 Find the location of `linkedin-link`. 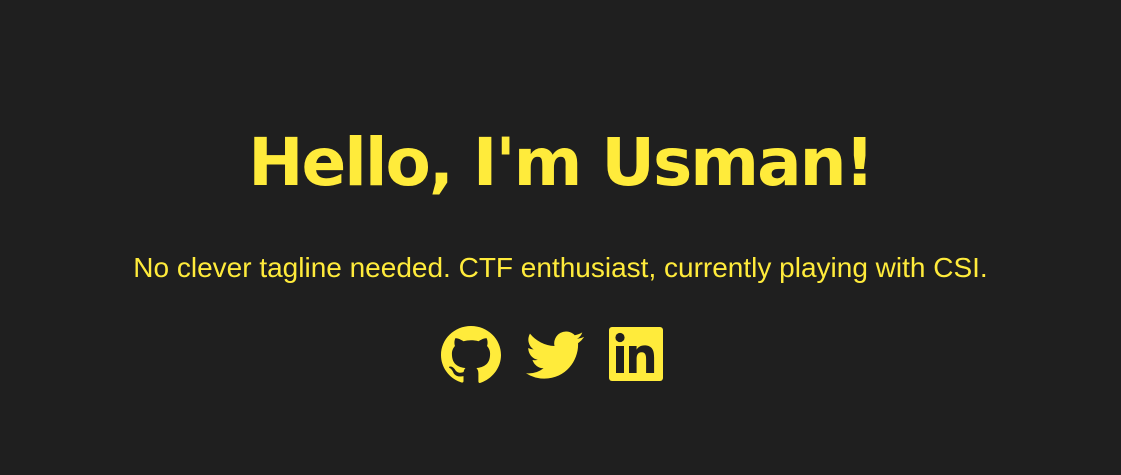

linkedin-link is located at coordinates (636, 355).